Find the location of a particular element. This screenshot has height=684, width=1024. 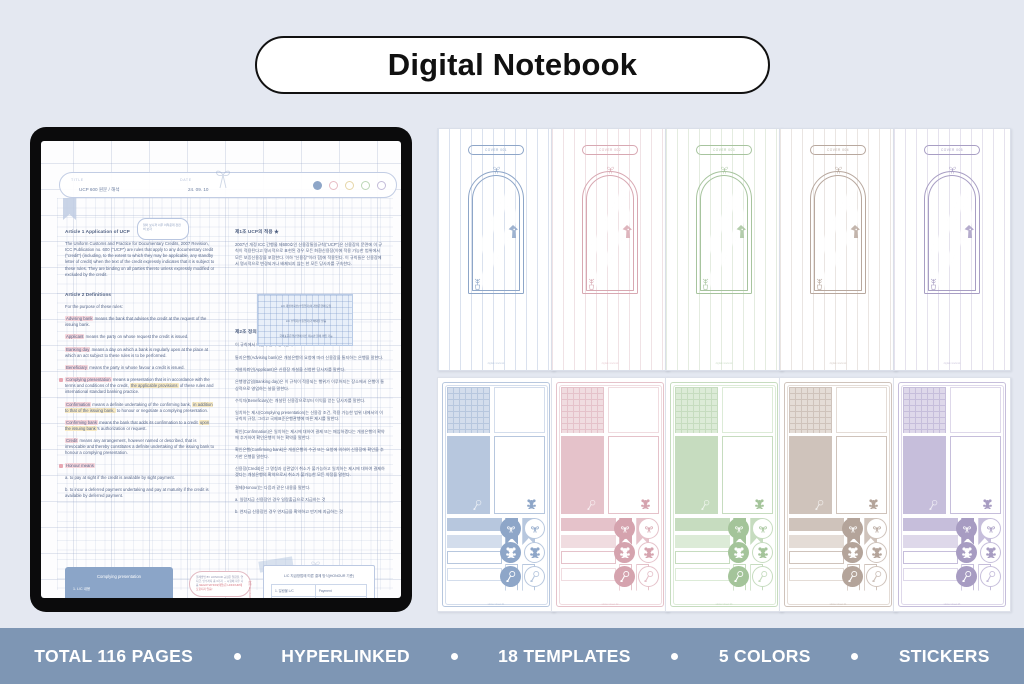

color-dot-blue is located at coordinates (317, 185).